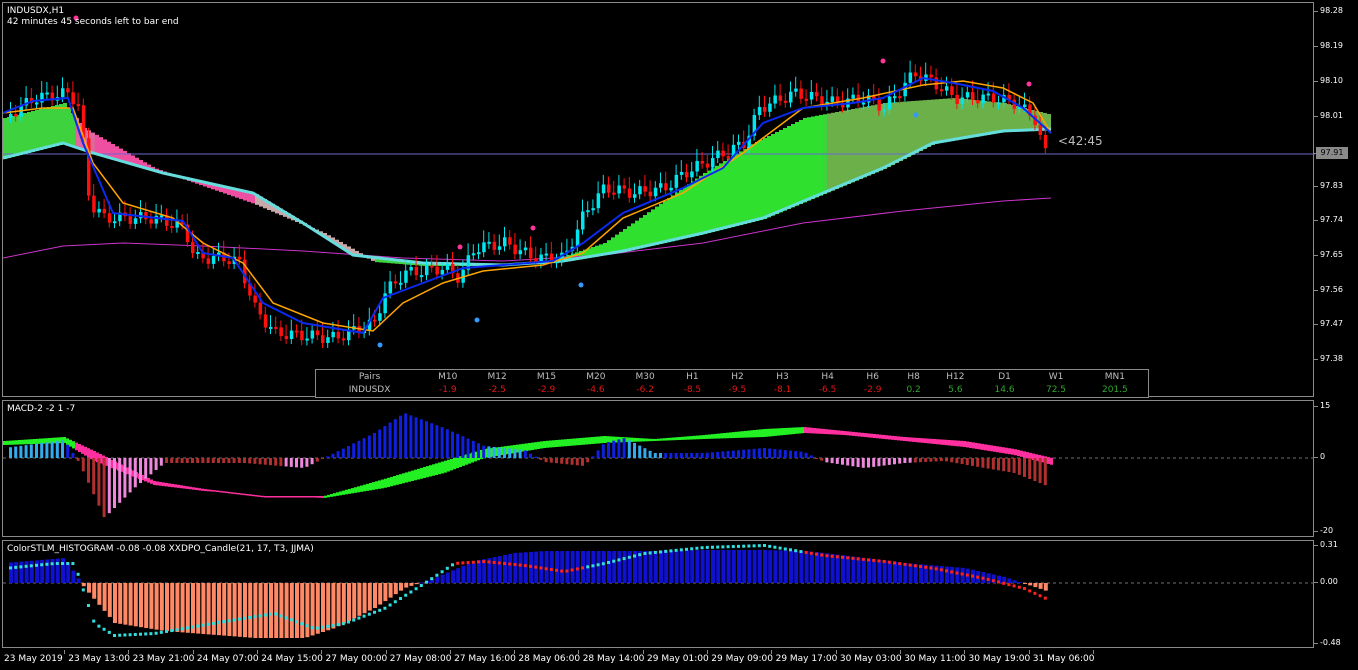  I want to click on pairs-table-header-cell: M20, so click(596, 376).